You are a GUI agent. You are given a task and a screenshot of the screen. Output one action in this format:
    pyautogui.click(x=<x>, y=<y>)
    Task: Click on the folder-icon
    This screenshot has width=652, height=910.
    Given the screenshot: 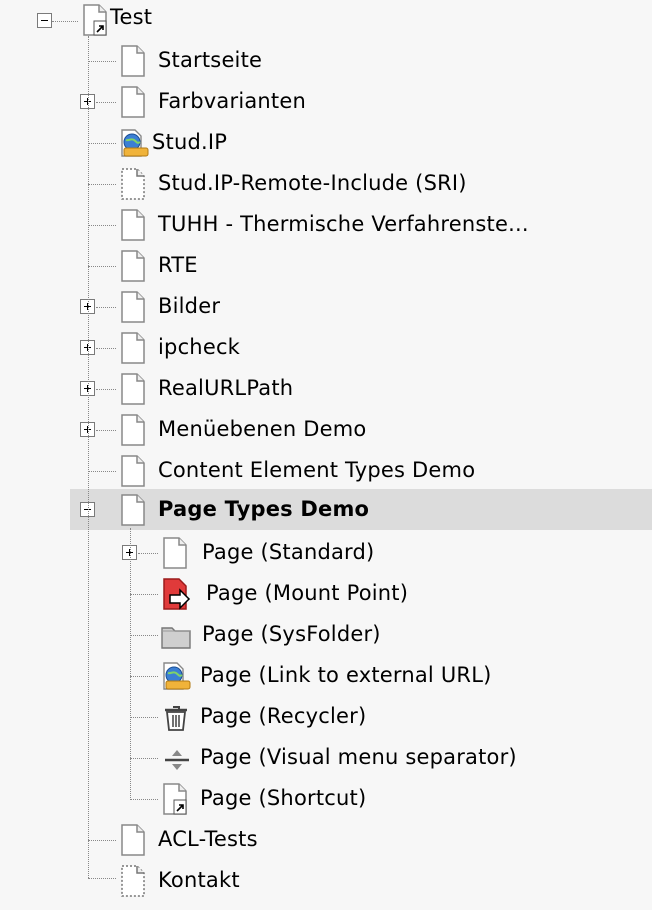 What is the action you would take?
    pyautogui.click(x=175, y=634)
    